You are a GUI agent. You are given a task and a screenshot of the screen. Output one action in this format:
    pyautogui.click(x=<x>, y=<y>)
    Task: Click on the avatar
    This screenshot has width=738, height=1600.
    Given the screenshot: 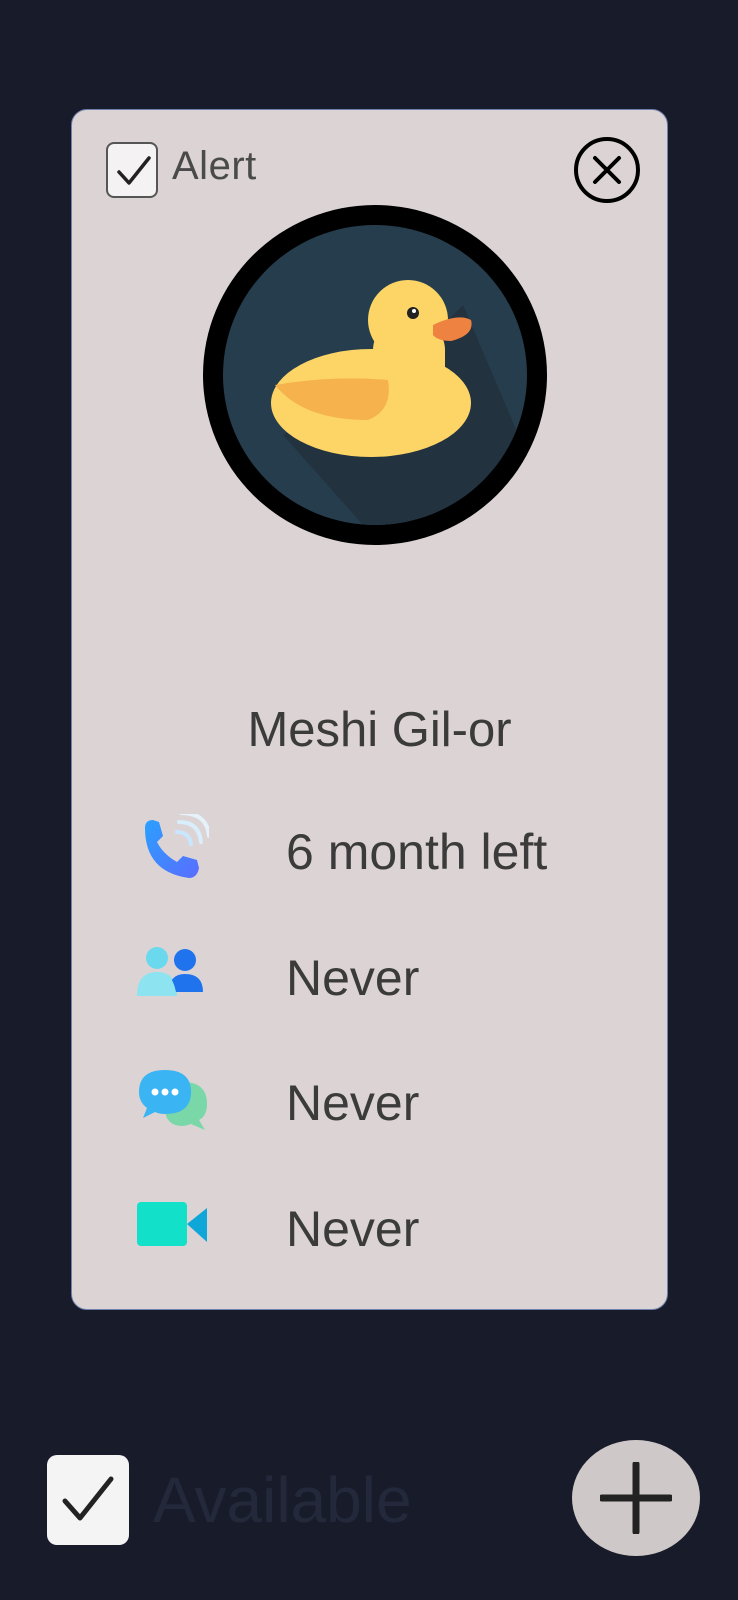 What is the action you would take?
    pyautogui.click(x=375, y=375)
    